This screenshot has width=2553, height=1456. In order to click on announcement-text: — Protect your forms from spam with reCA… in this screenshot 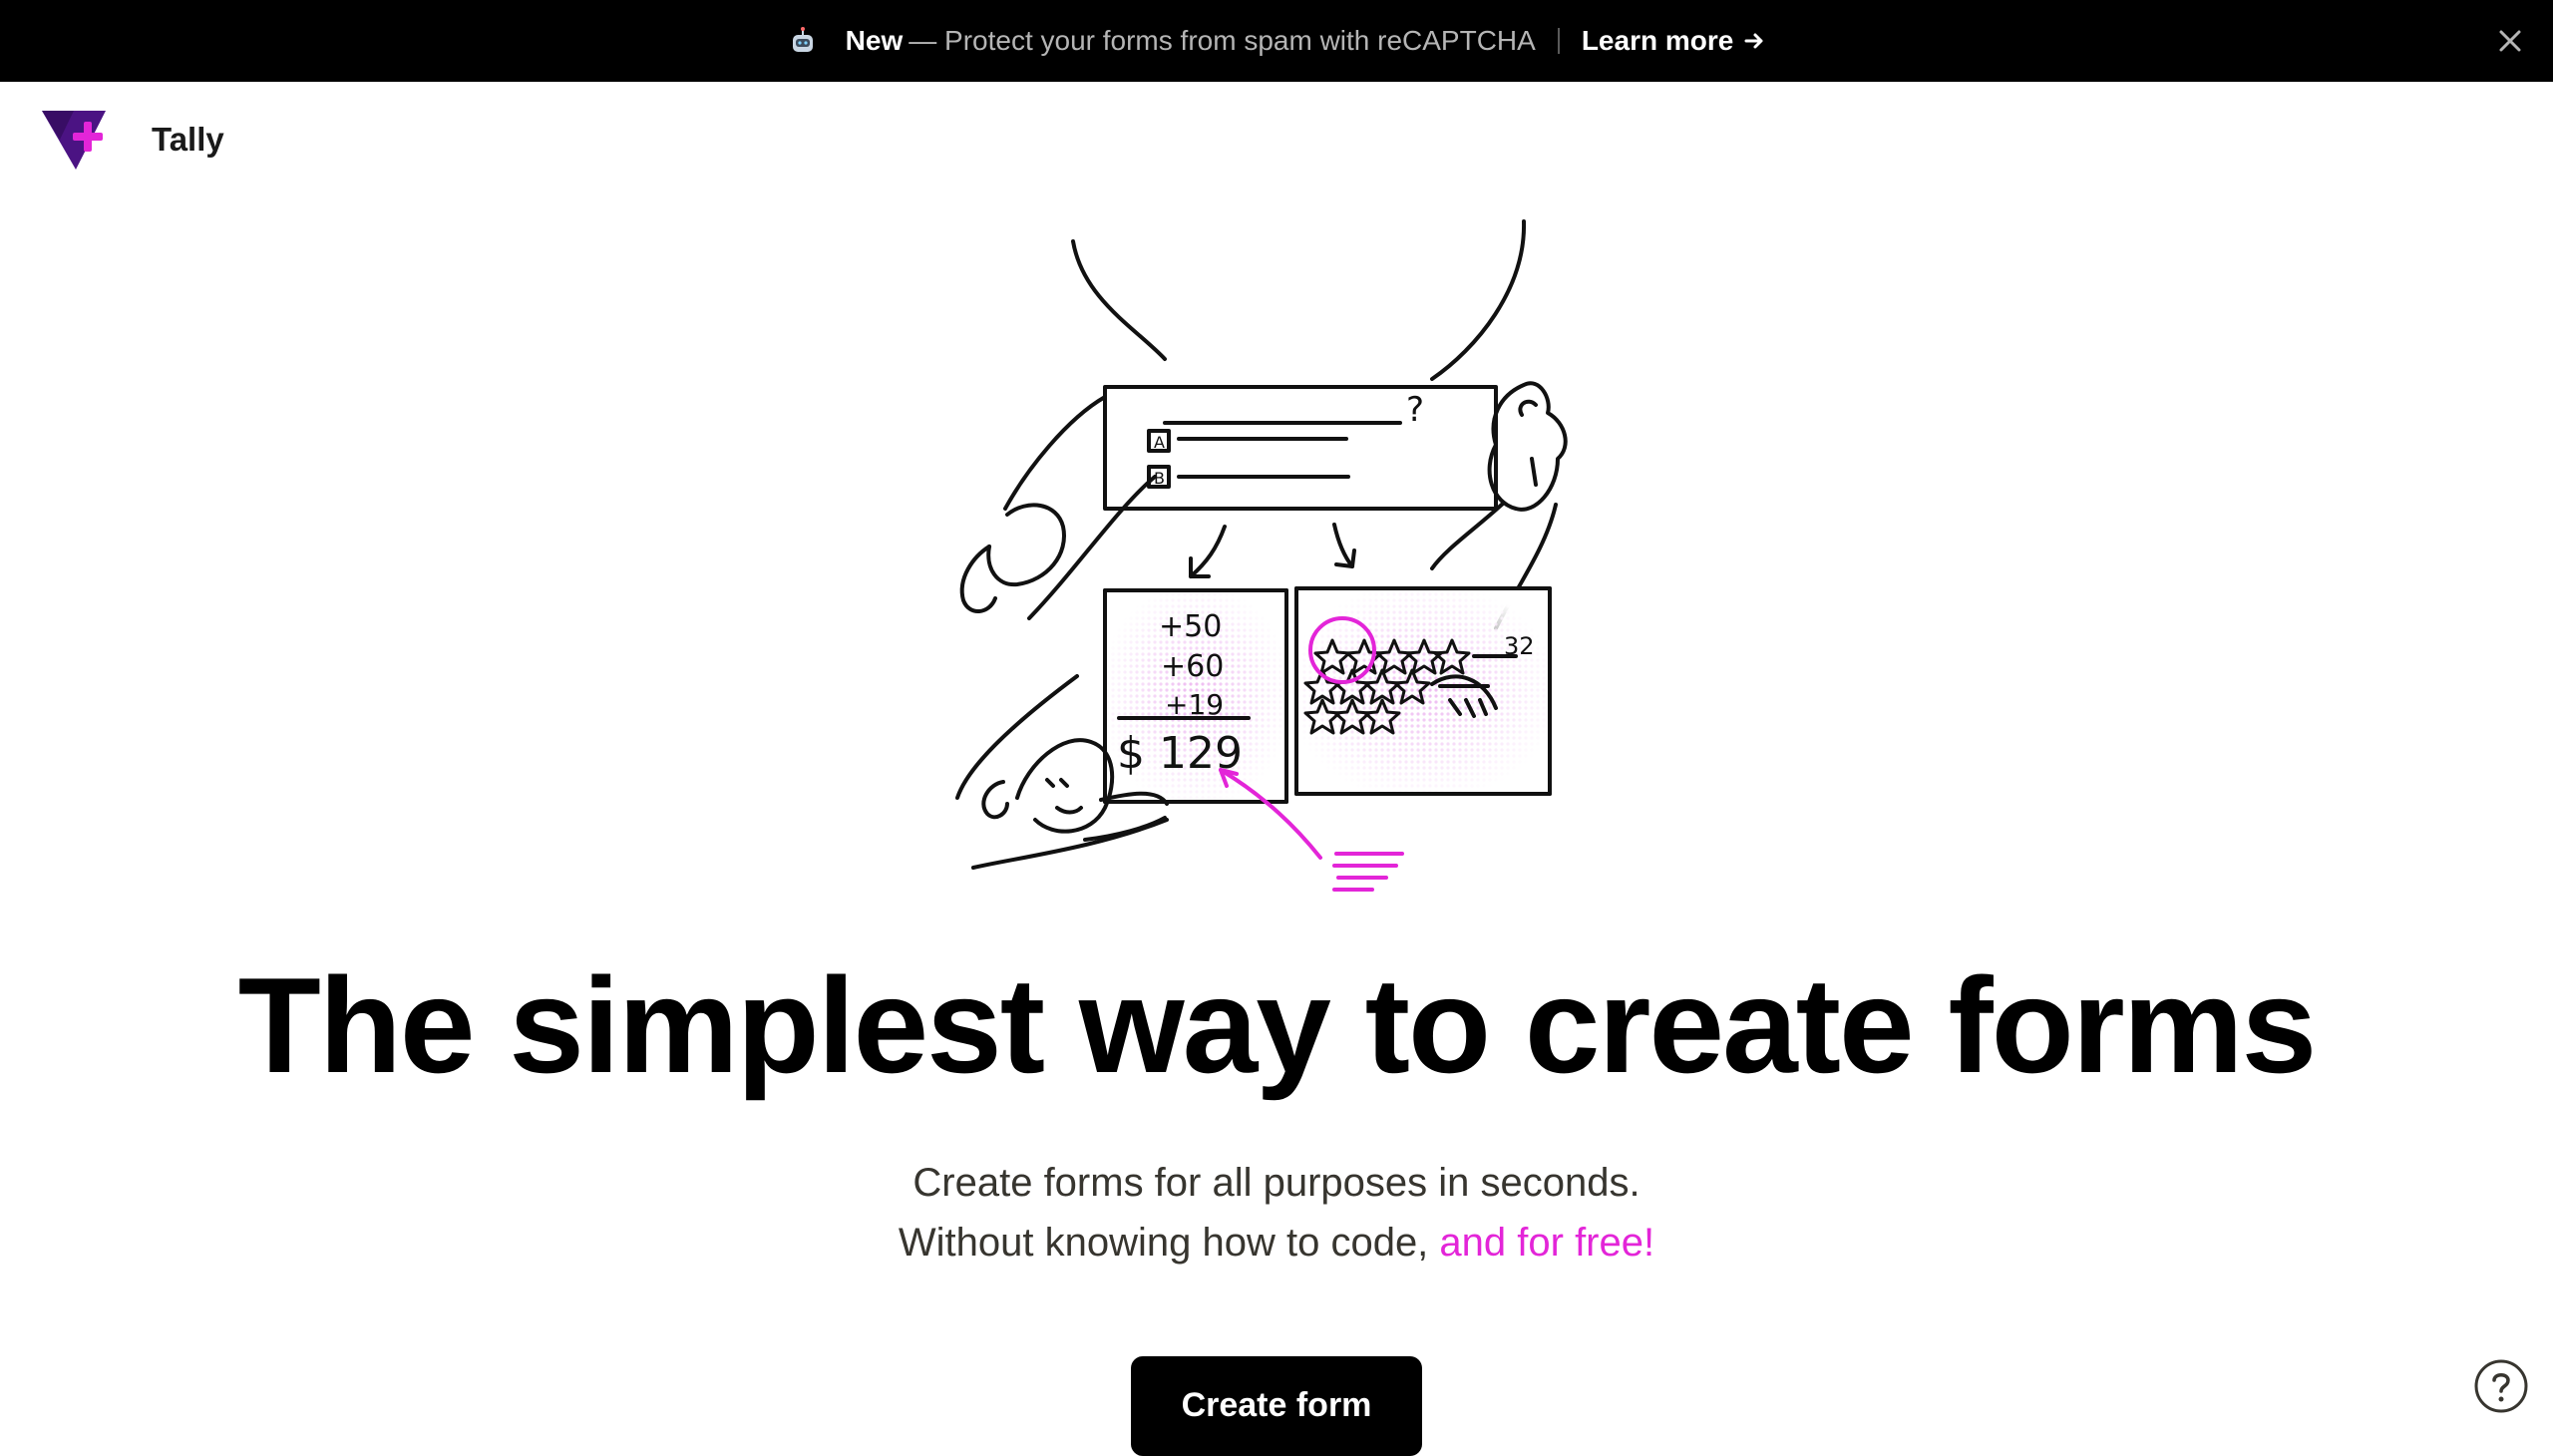, I will do `click(1223, 40)`.